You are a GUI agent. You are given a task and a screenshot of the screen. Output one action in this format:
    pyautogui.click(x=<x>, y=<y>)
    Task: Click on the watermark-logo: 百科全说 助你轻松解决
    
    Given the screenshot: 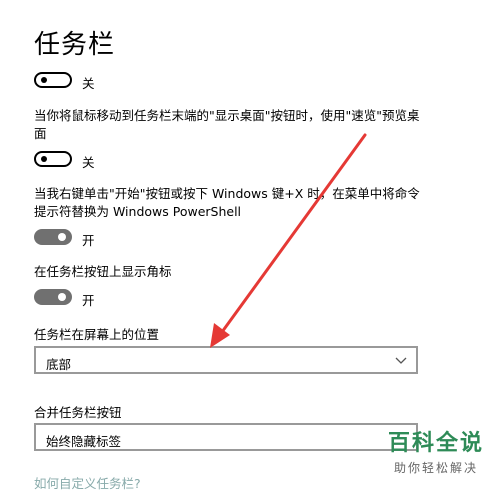 What is the action you would take?
    pyautogui.click(x=436, y=450)
    